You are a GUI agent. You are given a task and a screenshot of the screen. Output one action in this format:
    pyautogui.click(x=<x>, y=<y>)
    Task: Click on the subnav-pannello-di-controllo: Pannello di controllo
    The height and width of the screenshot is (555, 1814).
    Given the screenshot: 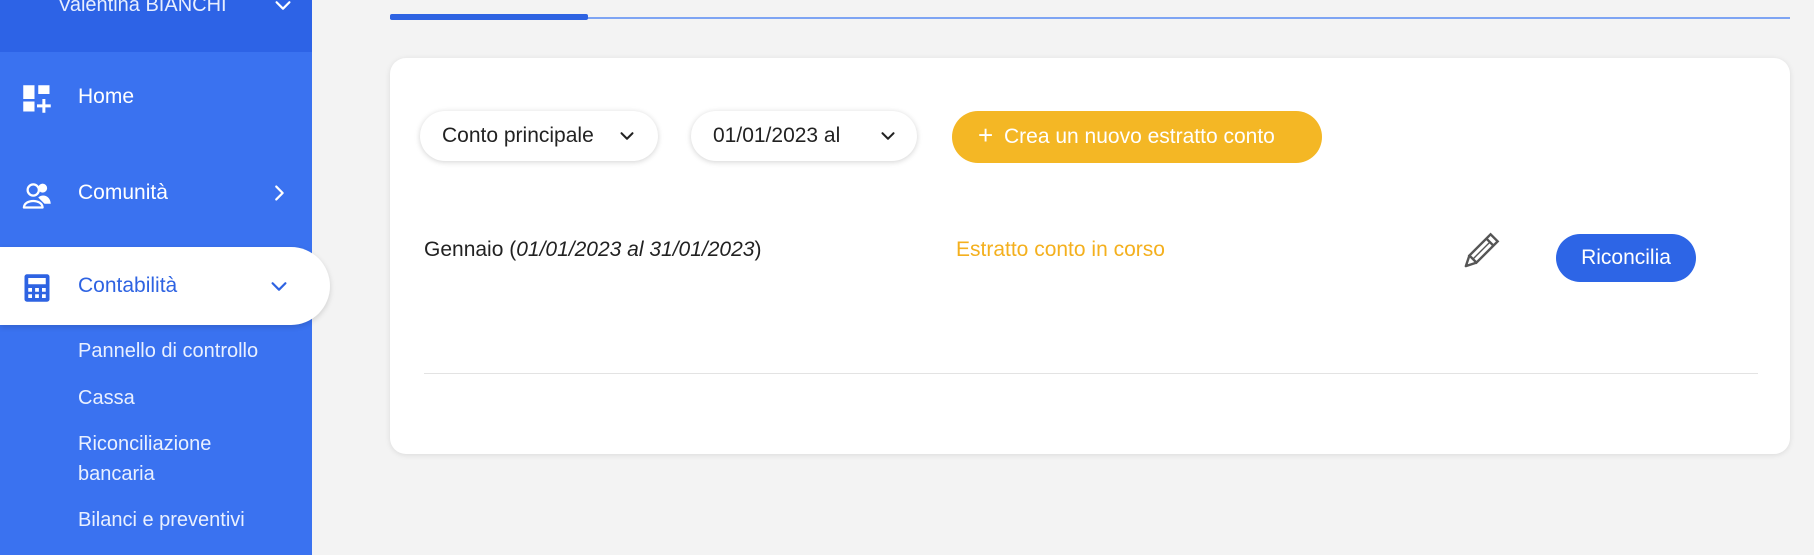 What is the action you would take?
    pyautogui.click(x=168, y=351)
    